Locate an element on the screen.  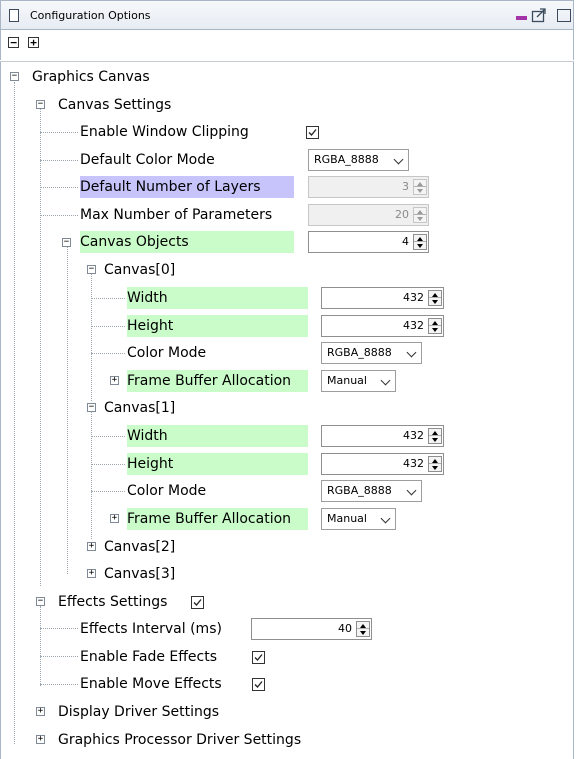
enable-window-clipping-label: Enable Window Clipping is located at coordinates (164, 132).